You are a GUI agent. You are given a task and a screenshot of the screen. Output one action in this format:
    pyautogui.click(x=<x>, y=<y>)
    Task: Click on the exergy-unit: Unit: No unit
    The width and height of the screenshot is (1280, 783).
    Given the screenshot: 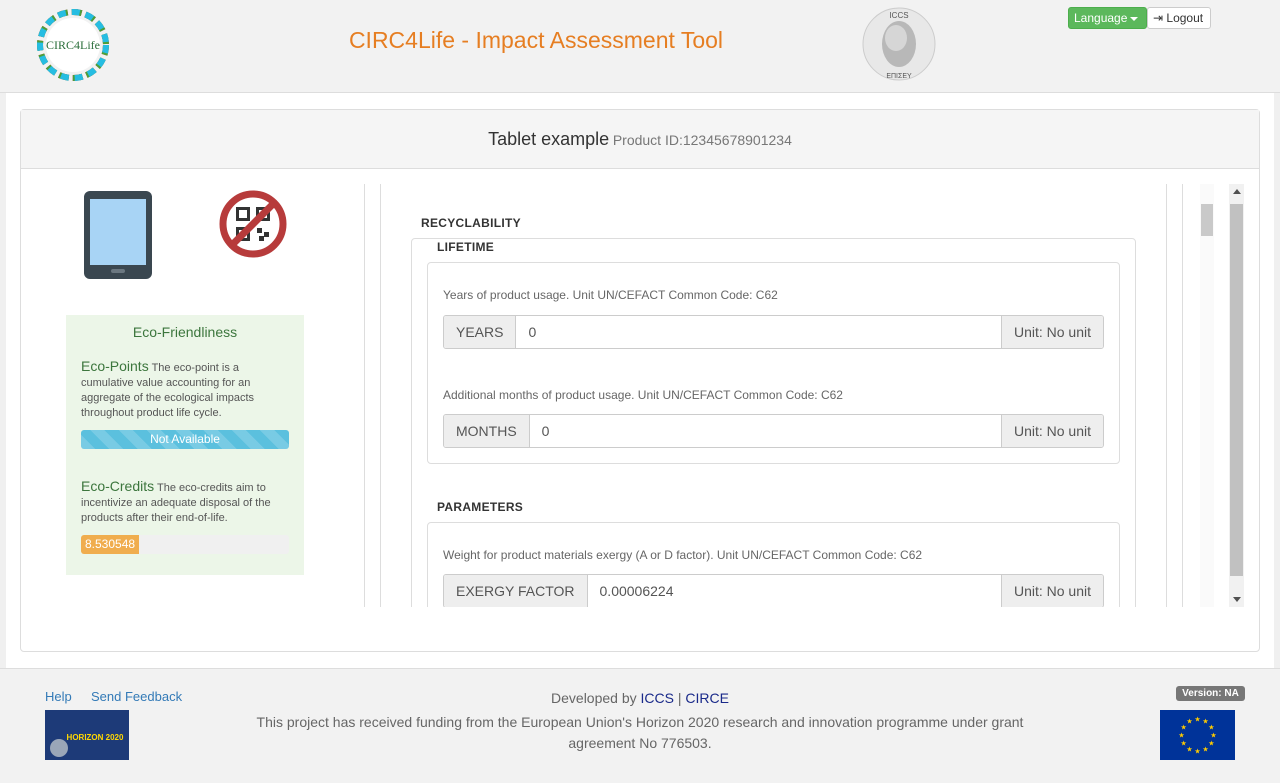 What is the action you would take?
    pyautogui.click(x=1051, y=591)
    